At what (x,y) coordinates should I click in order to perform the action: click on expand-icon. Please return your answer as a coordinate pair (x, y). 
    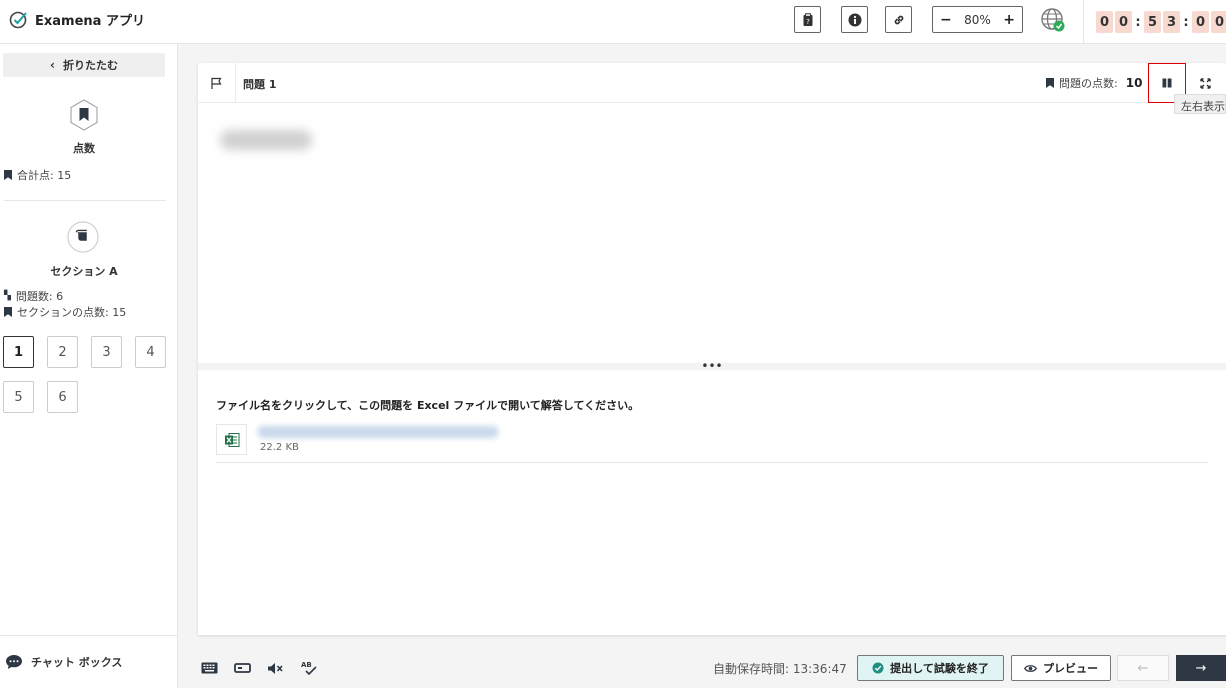
    Looking at the image, I should click on (1205, 83).